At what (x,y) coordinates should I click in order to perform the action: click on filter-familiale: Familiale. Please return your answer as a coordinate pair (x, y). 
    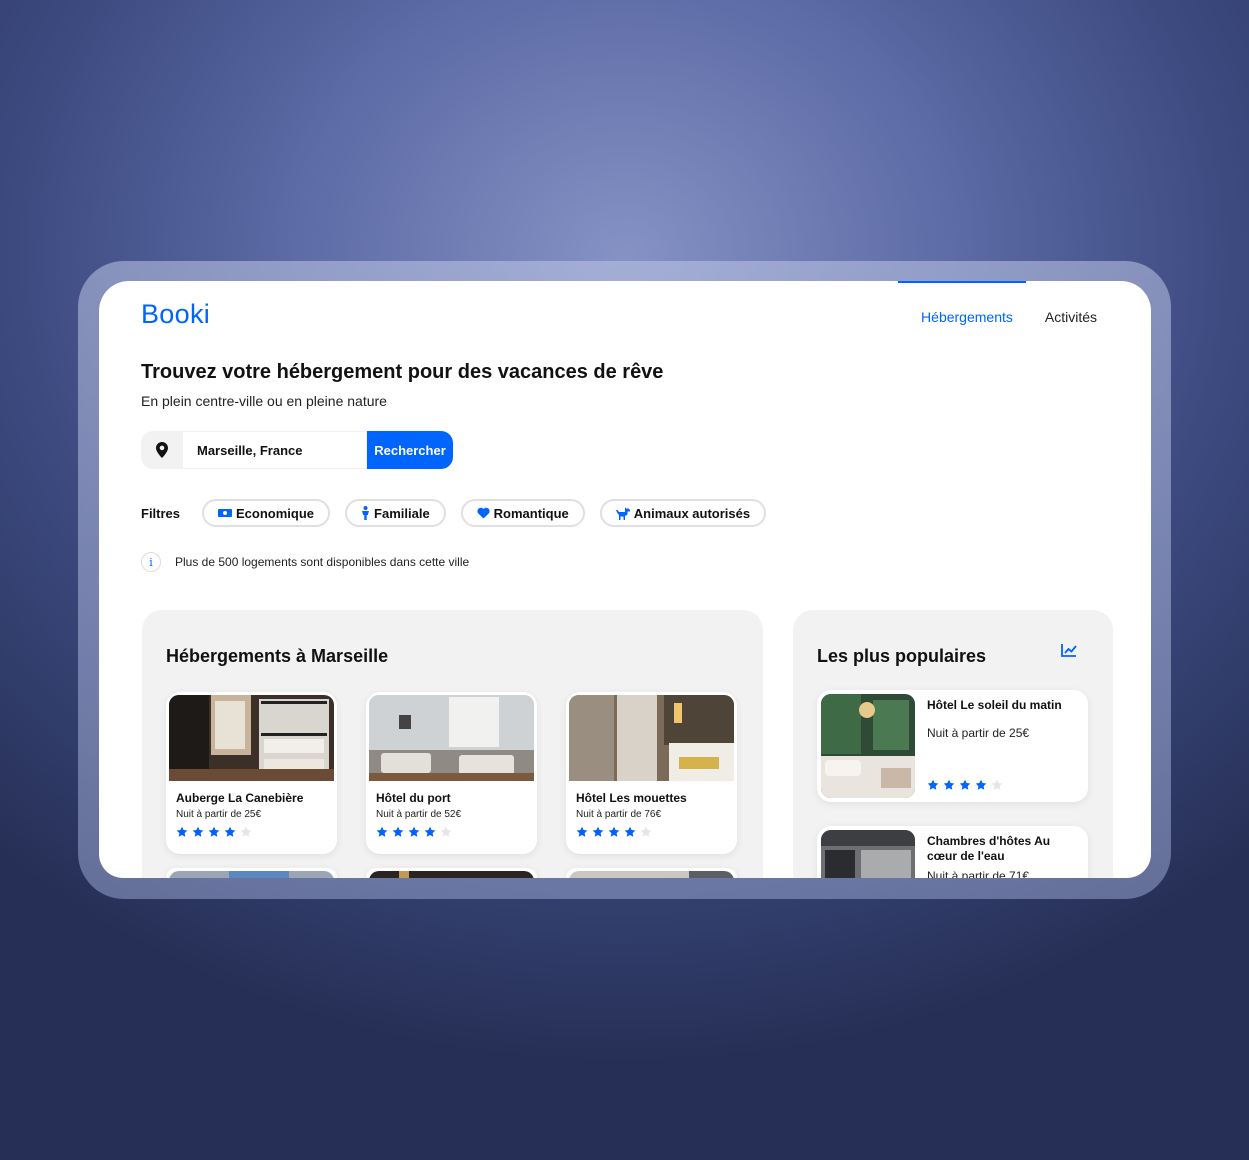
    Looking at the image, I should click on (395, 513).